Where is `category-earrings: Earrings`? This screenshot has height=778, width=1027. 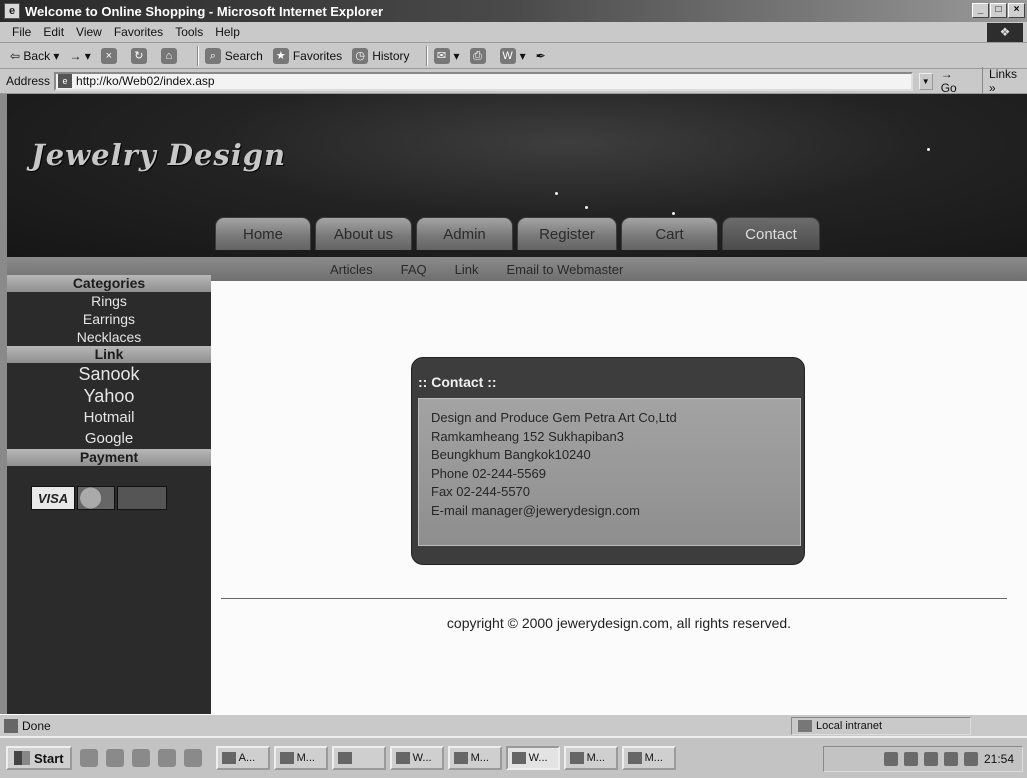
category-earrings: Earrings is located at coordinates (109, 319).